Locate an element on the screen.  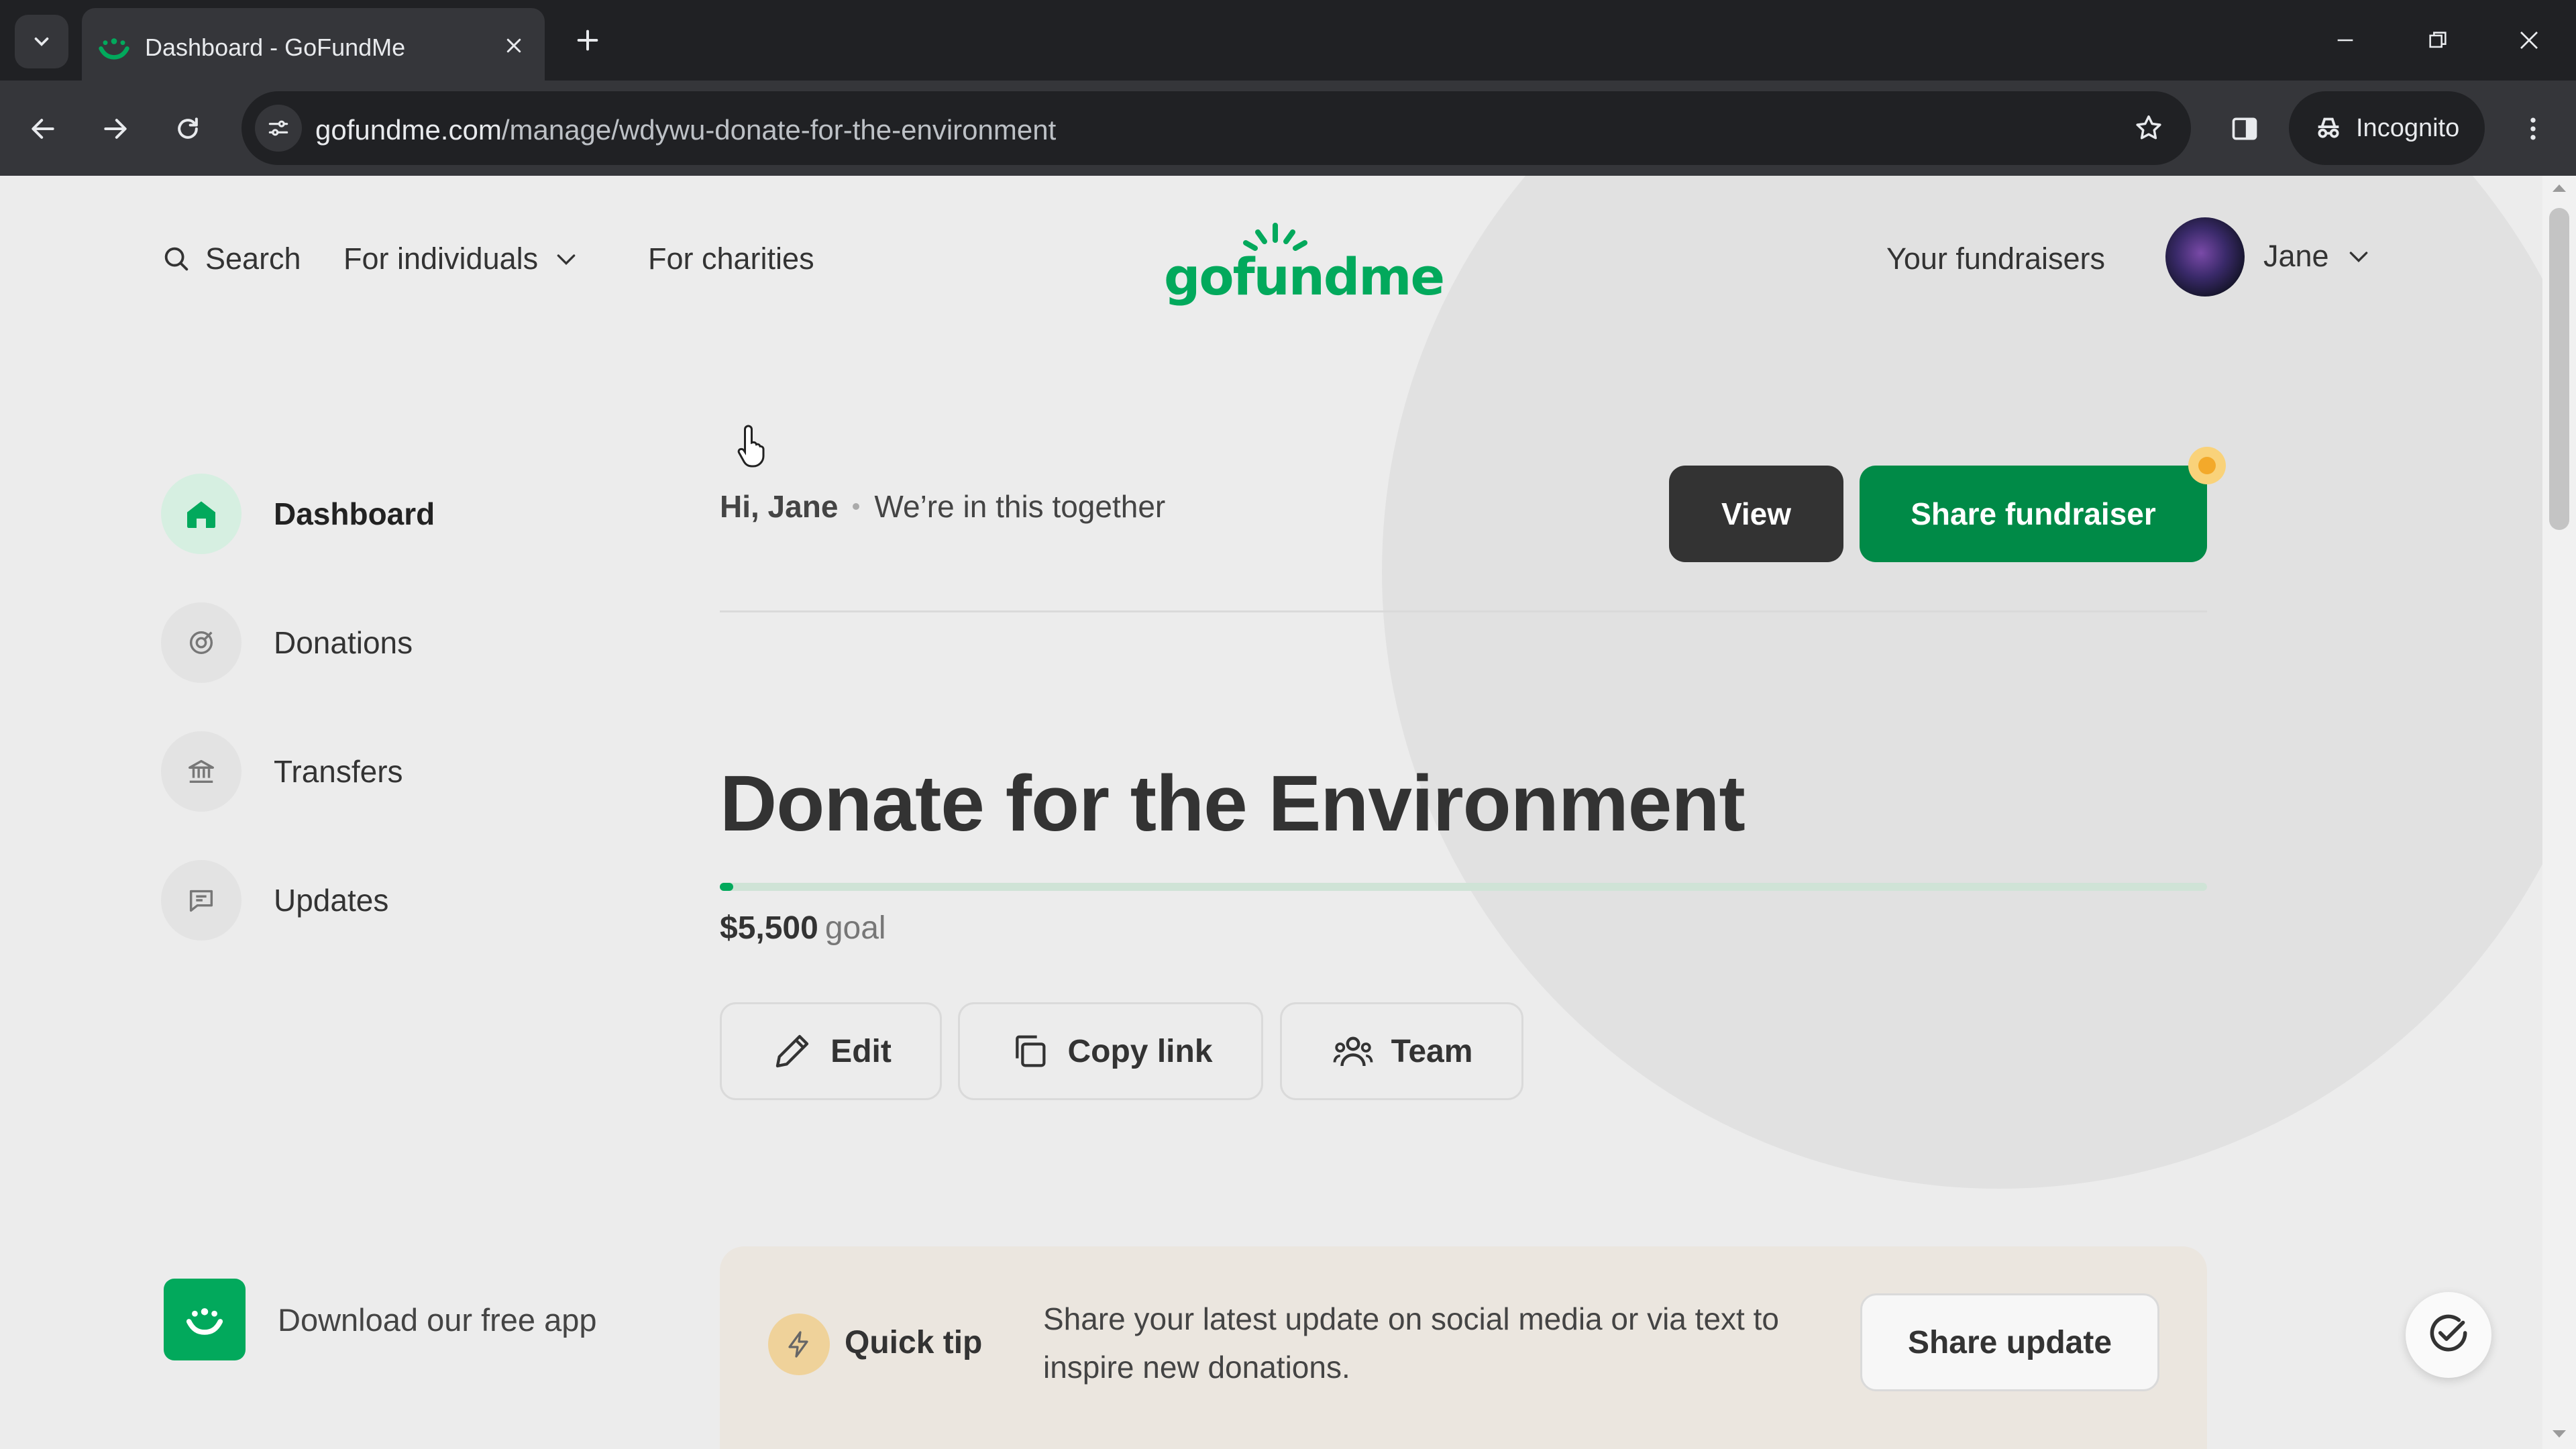
url-path: /manage/wdywu-donate-for-the-environment is located at coordinates (779, 130).